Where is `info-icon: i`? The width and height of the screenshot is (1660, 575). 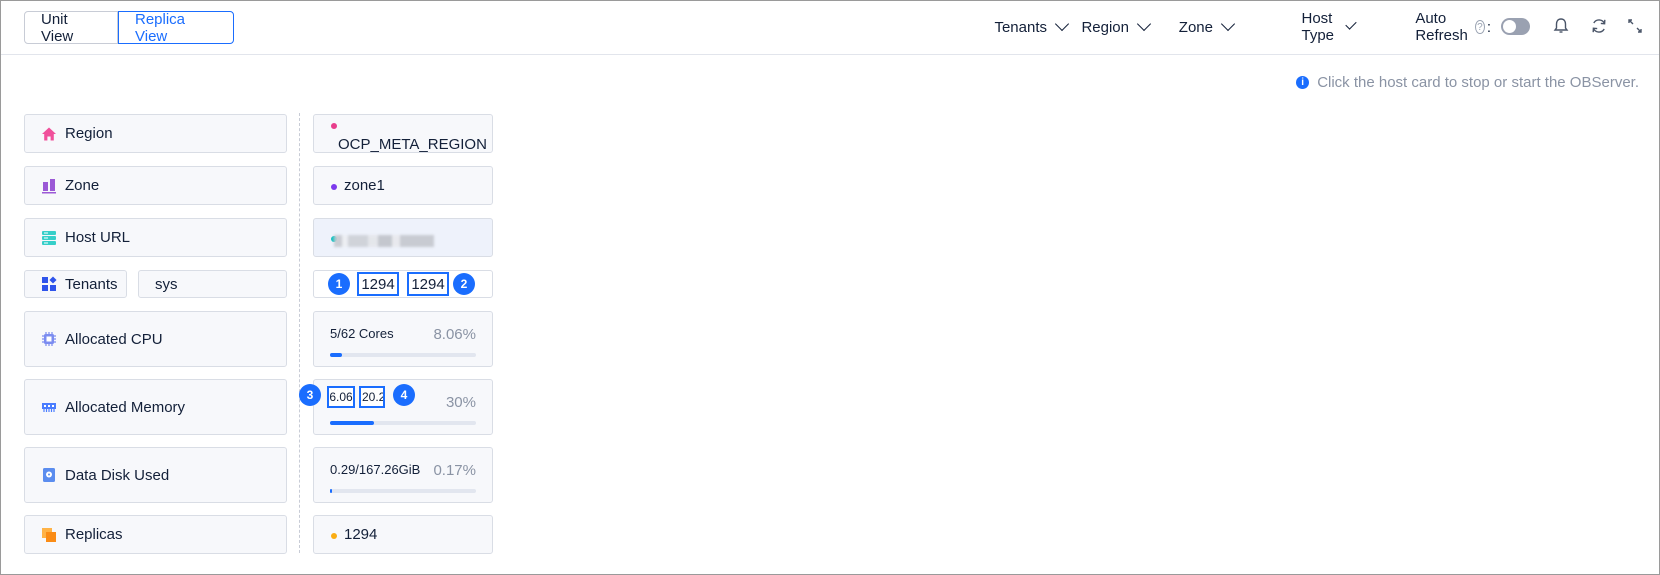
info-icon: i is located at coordinates (1303, 82).